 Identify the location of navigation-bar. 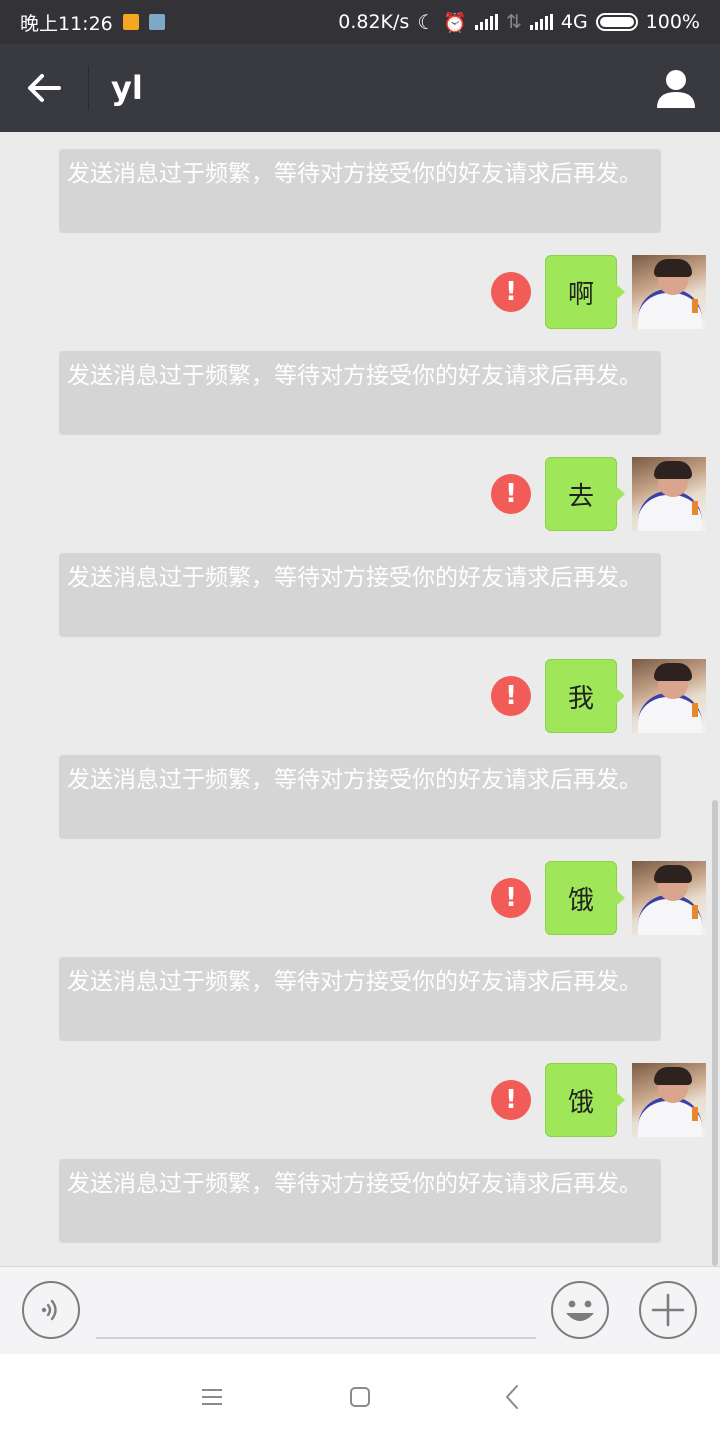
(360, 1397).